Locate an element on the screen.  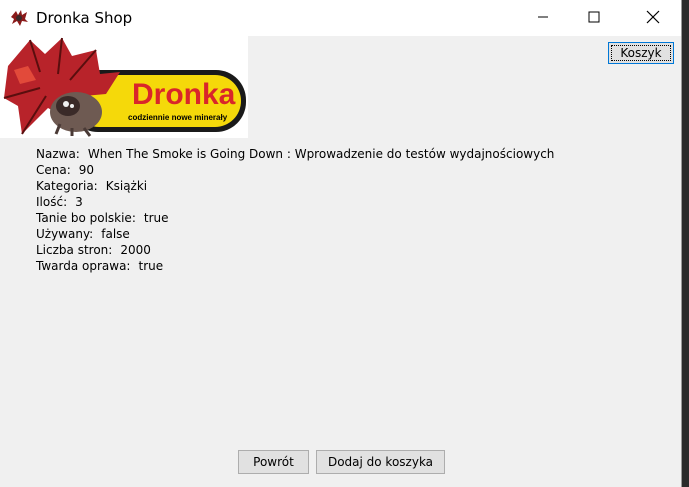
minimize-icon is located at coordinates (543, 17).